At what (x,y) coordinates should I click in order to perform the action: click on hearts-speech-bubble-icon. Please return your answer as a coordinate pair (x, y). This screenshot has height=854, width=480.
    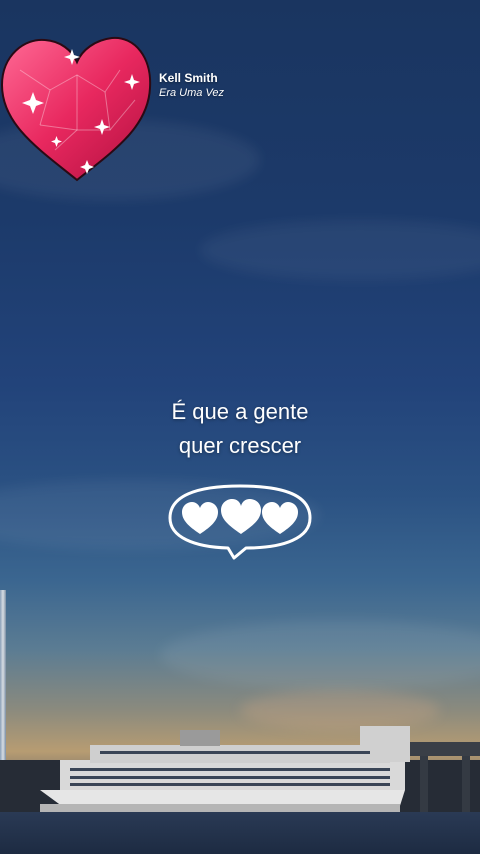
    Looking at the image, I should click on (240, 522).